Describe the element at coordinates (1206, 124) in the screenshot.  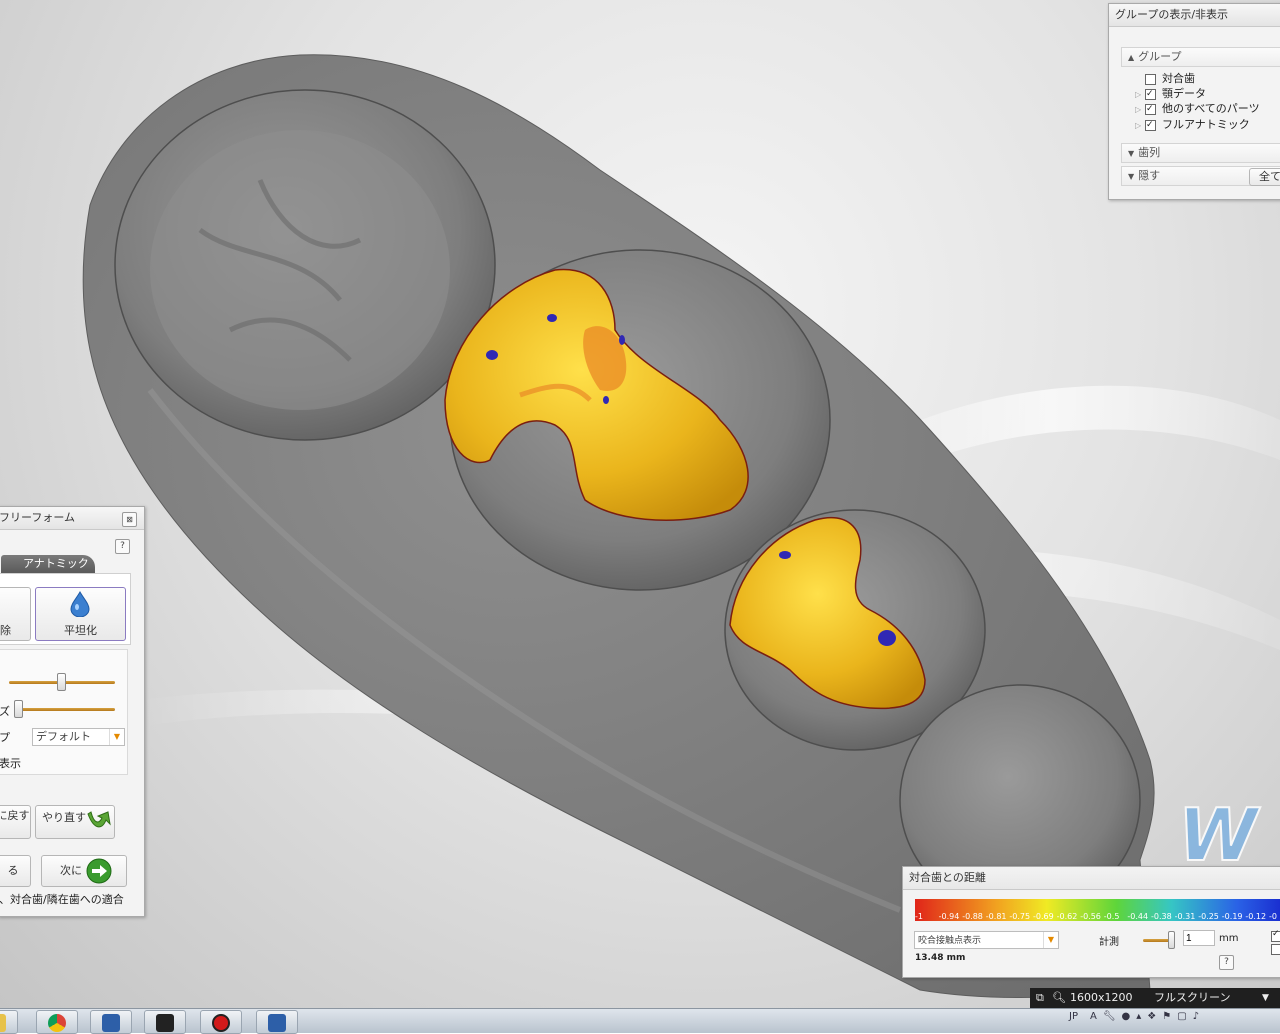
I see `tree-item-label: フルアナトミック` at that location.